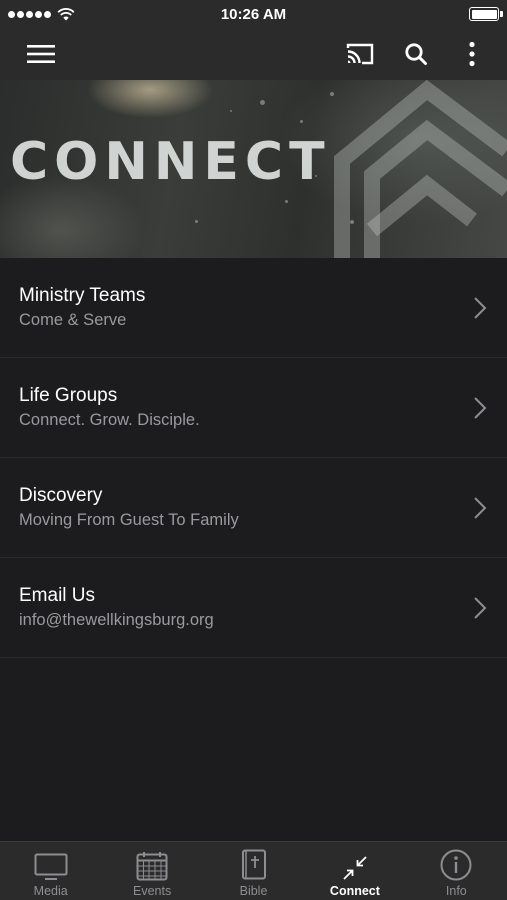  Describe the element at coordinates (61, 495) in the screenshot. I see `list-item-title: Discovery` at that location.